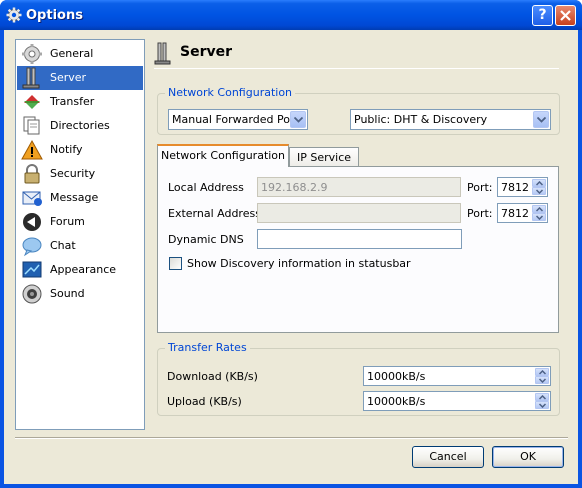 Image resolution: width=582 pixels, height=488 pixels. What do you see at coordinates (223, 155) in the screenshot?
I see `tab-network-configuration: Network Configuration` at bounding box center [223, 155].